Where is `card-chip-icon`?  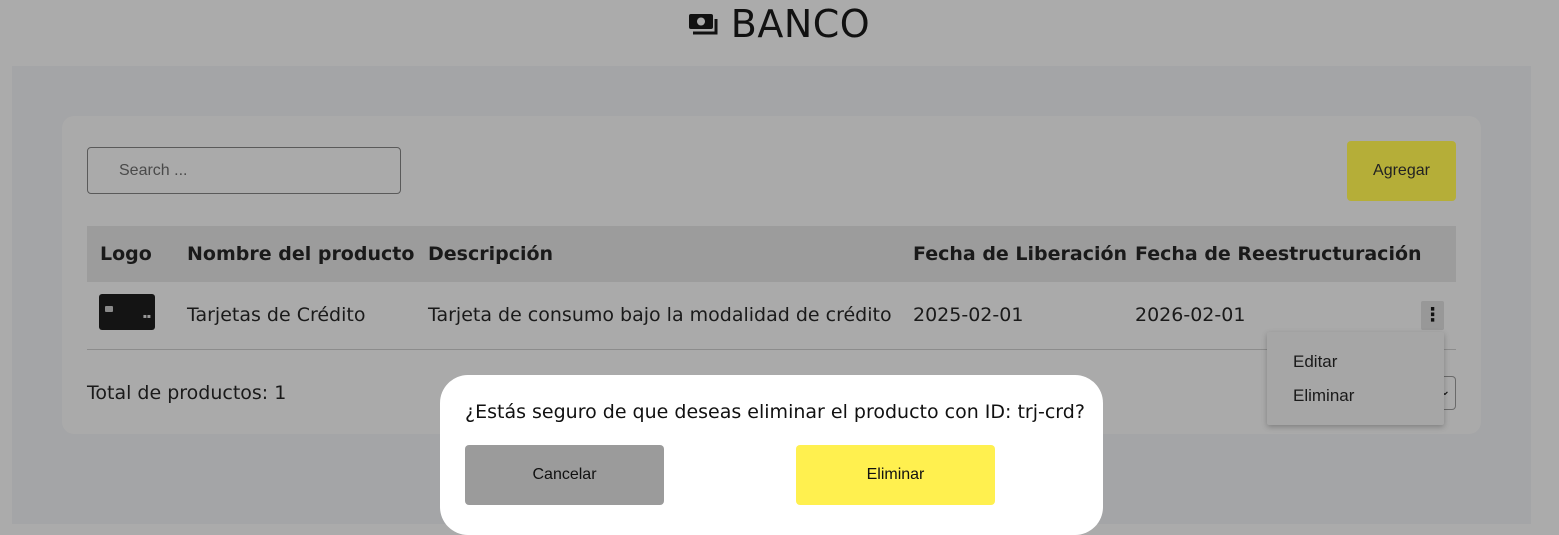 card-chip-icon is located at coordinates (109, 309).